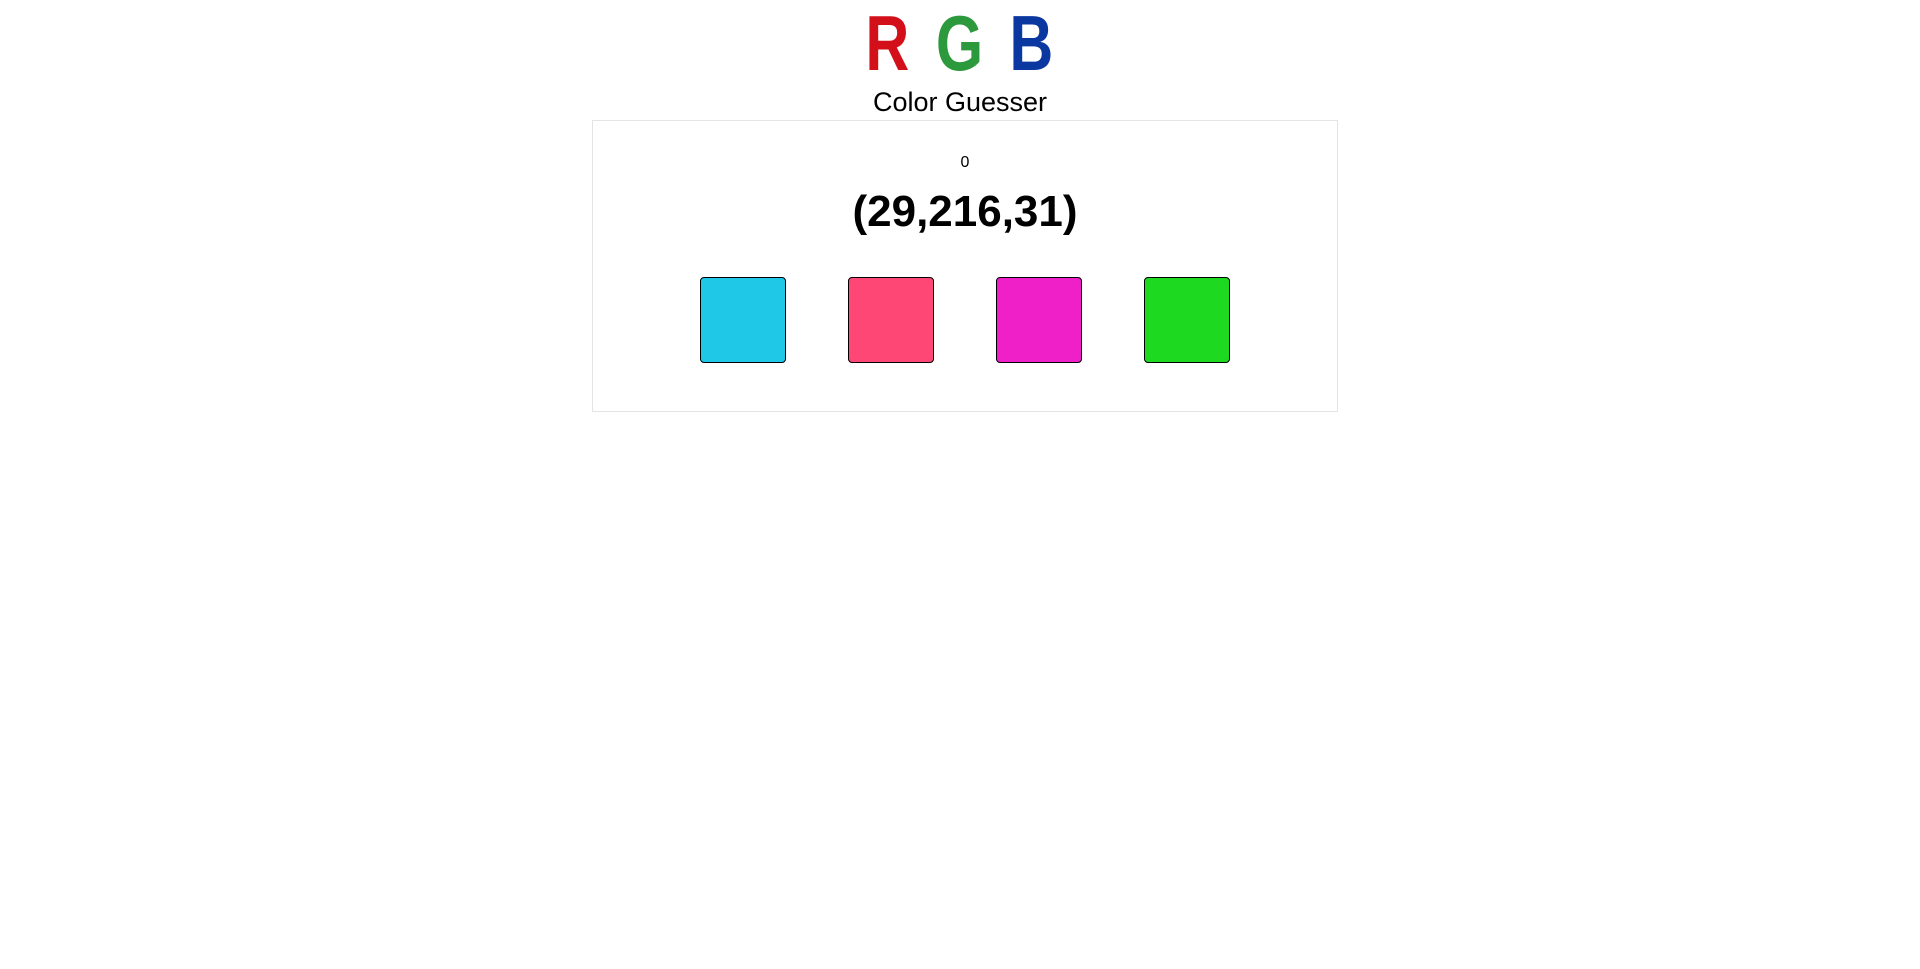 The image size is (1920, 969). Describe the element at coordinates (888, 43) in the screenshot. I see `logo-letter-r: R` at that location.